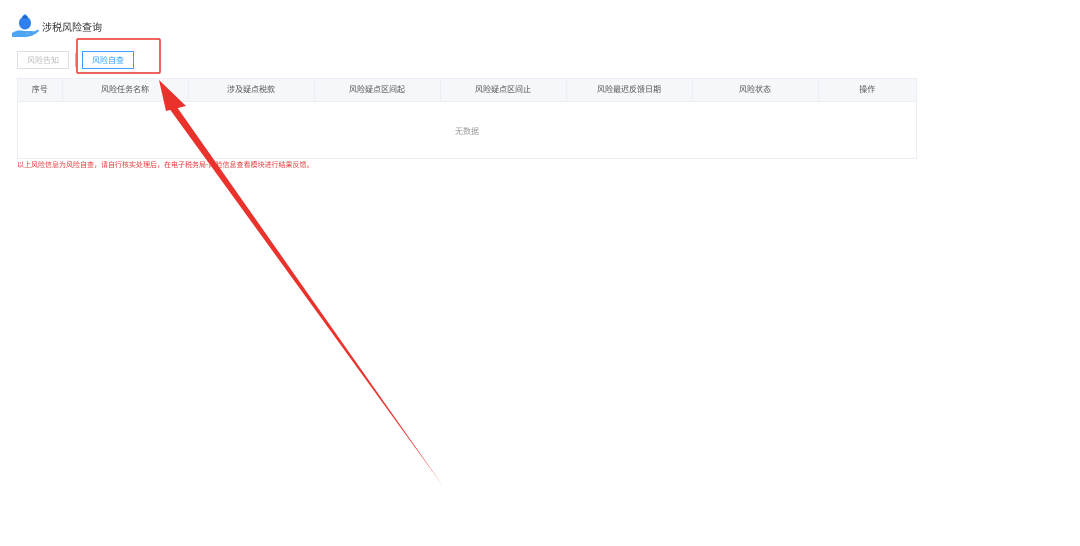 Image resolution: width=1080 pixels, height=546 pixels. I want to click on page-header: 涉税风险查询, so click(56, 26).